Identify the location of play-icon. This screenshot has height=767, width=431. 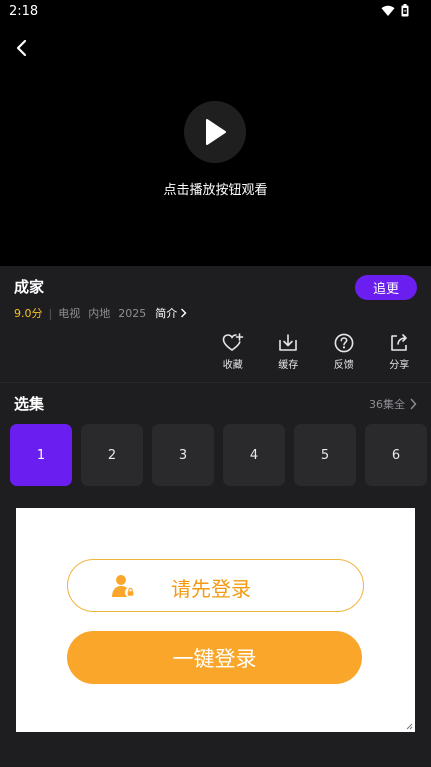
(216, 132).